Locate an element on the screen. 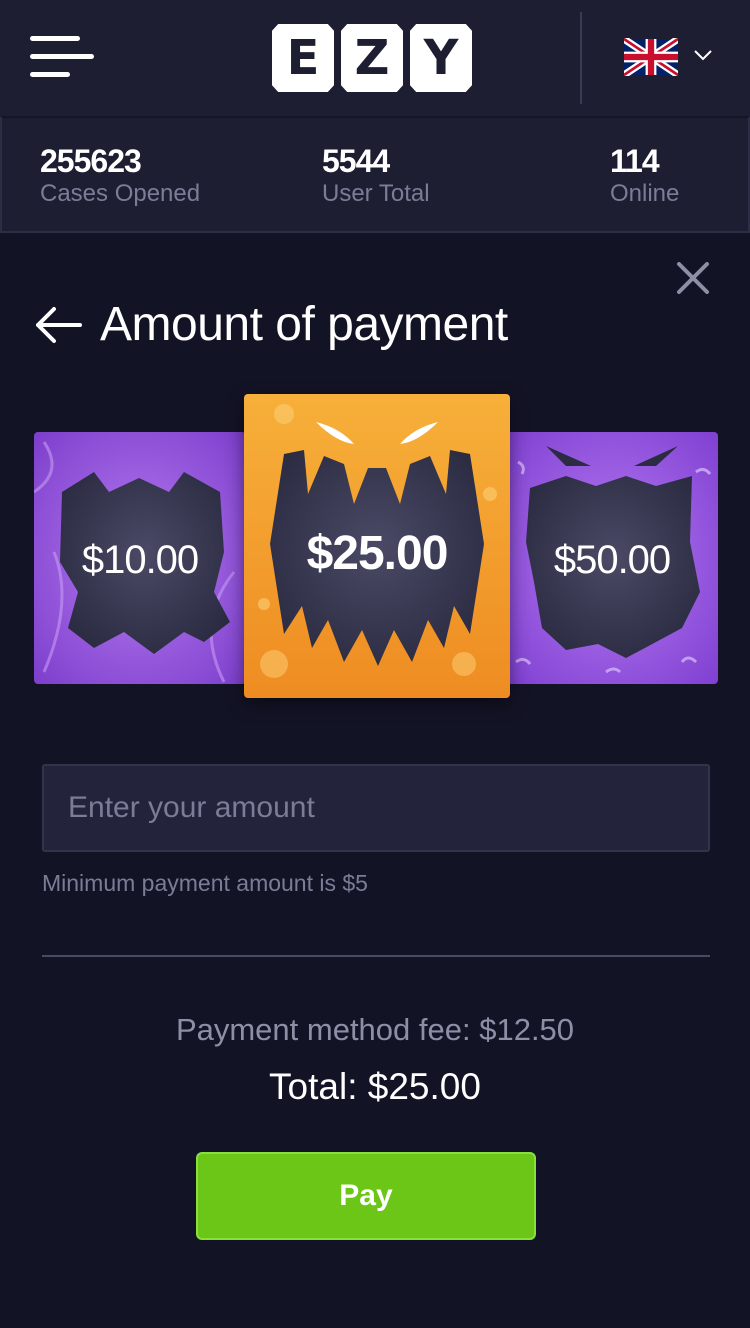 The width and height of the screenshot is (750, 1328). stat-cases-opened: 255623 Cases Opened is located at coordinates (120, 175).